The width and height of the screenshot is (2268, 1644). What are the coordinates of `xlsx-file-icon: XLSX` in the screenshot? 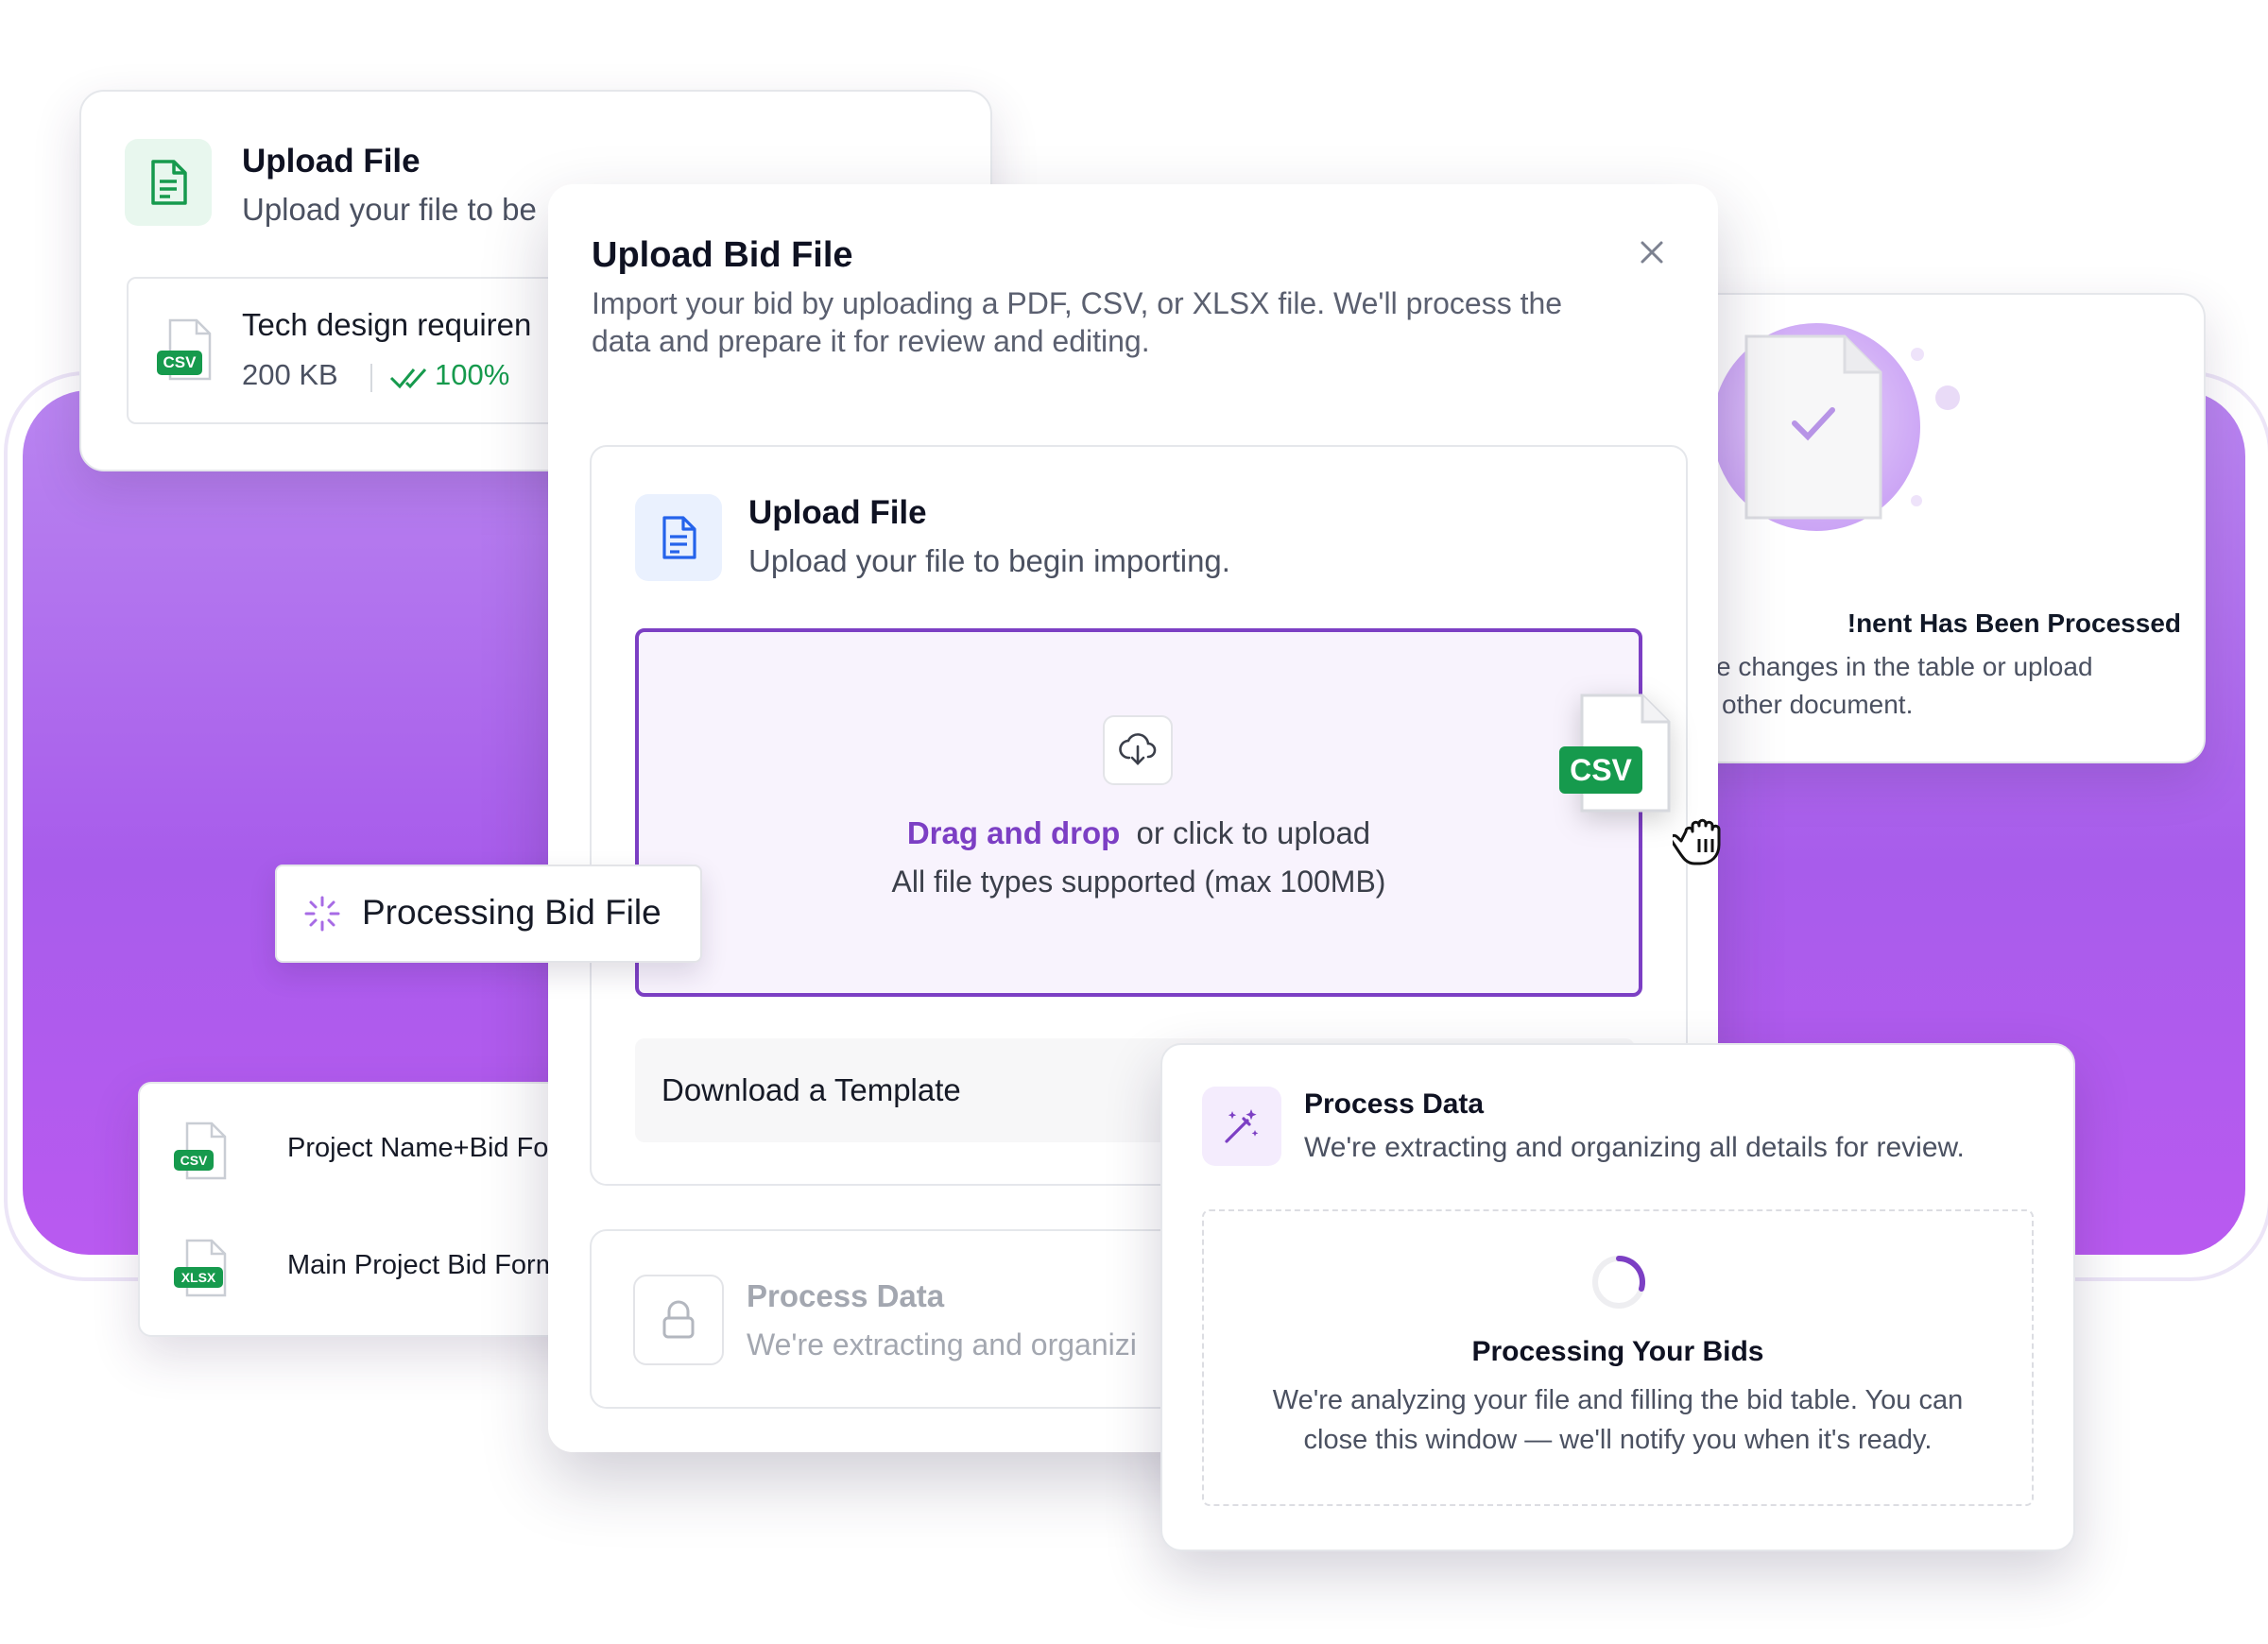 It's located at (202, 1270).